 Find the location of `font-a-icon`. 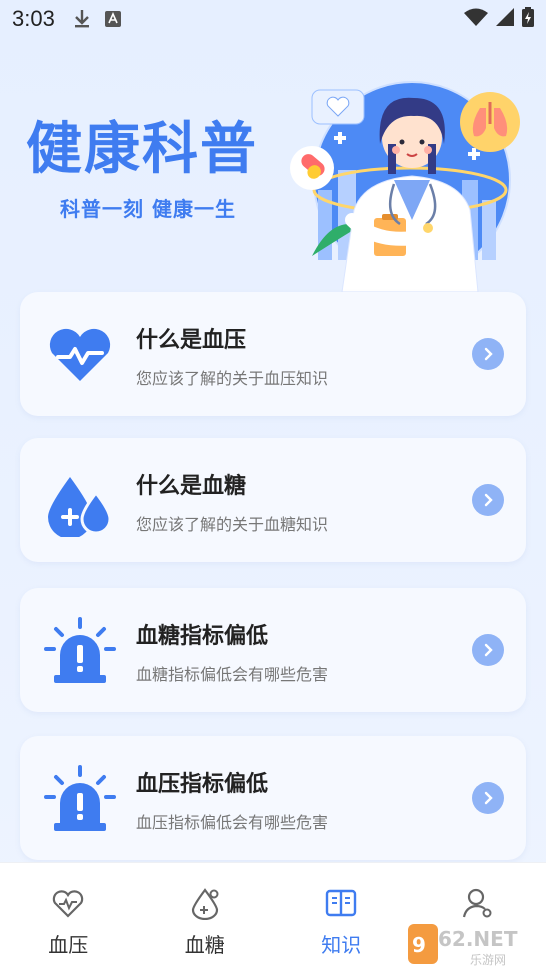

font-a-icon is located at coordinates (112, 19).